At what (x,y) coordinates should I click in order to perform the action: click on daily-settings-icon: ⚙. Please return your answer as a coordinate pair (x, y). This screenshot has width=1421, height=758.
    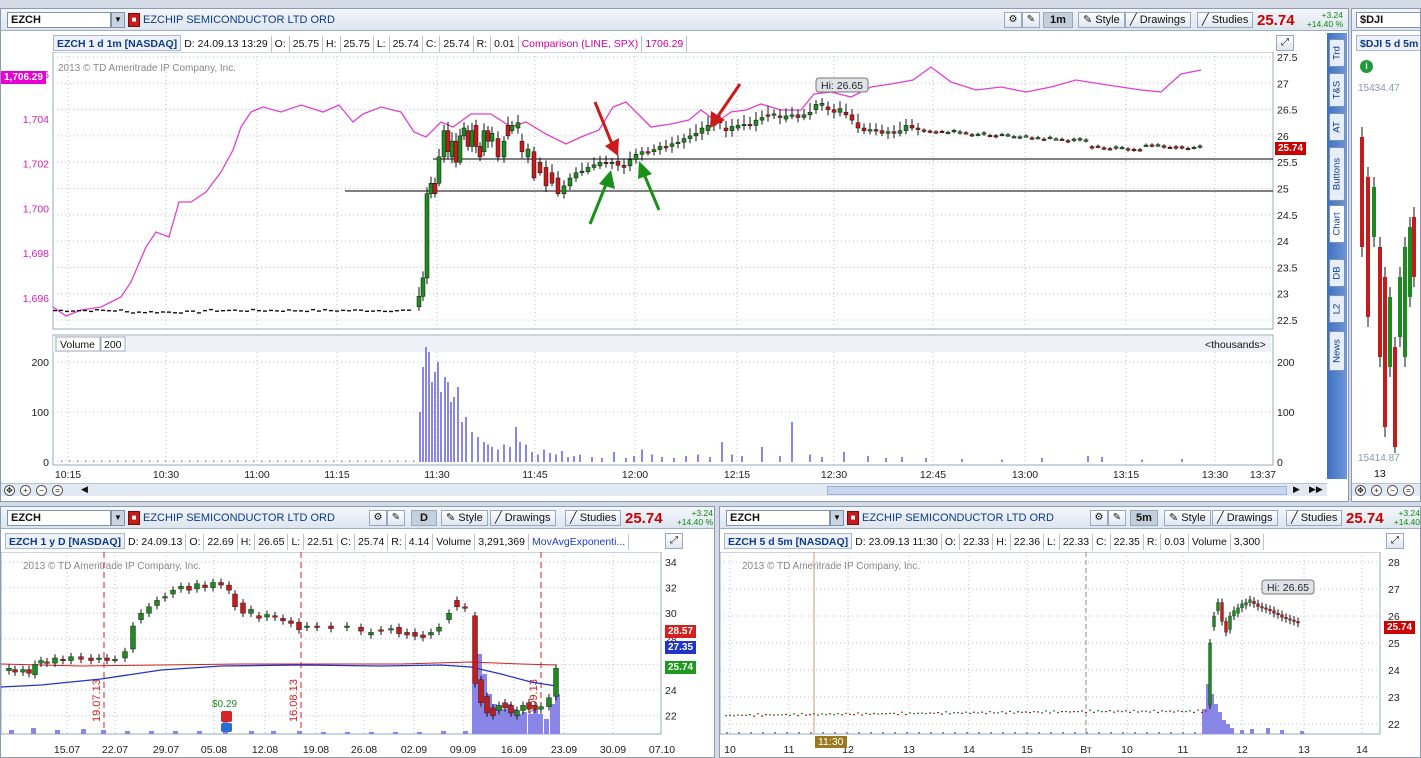
    Looking at the image, I should click on (378, 518).